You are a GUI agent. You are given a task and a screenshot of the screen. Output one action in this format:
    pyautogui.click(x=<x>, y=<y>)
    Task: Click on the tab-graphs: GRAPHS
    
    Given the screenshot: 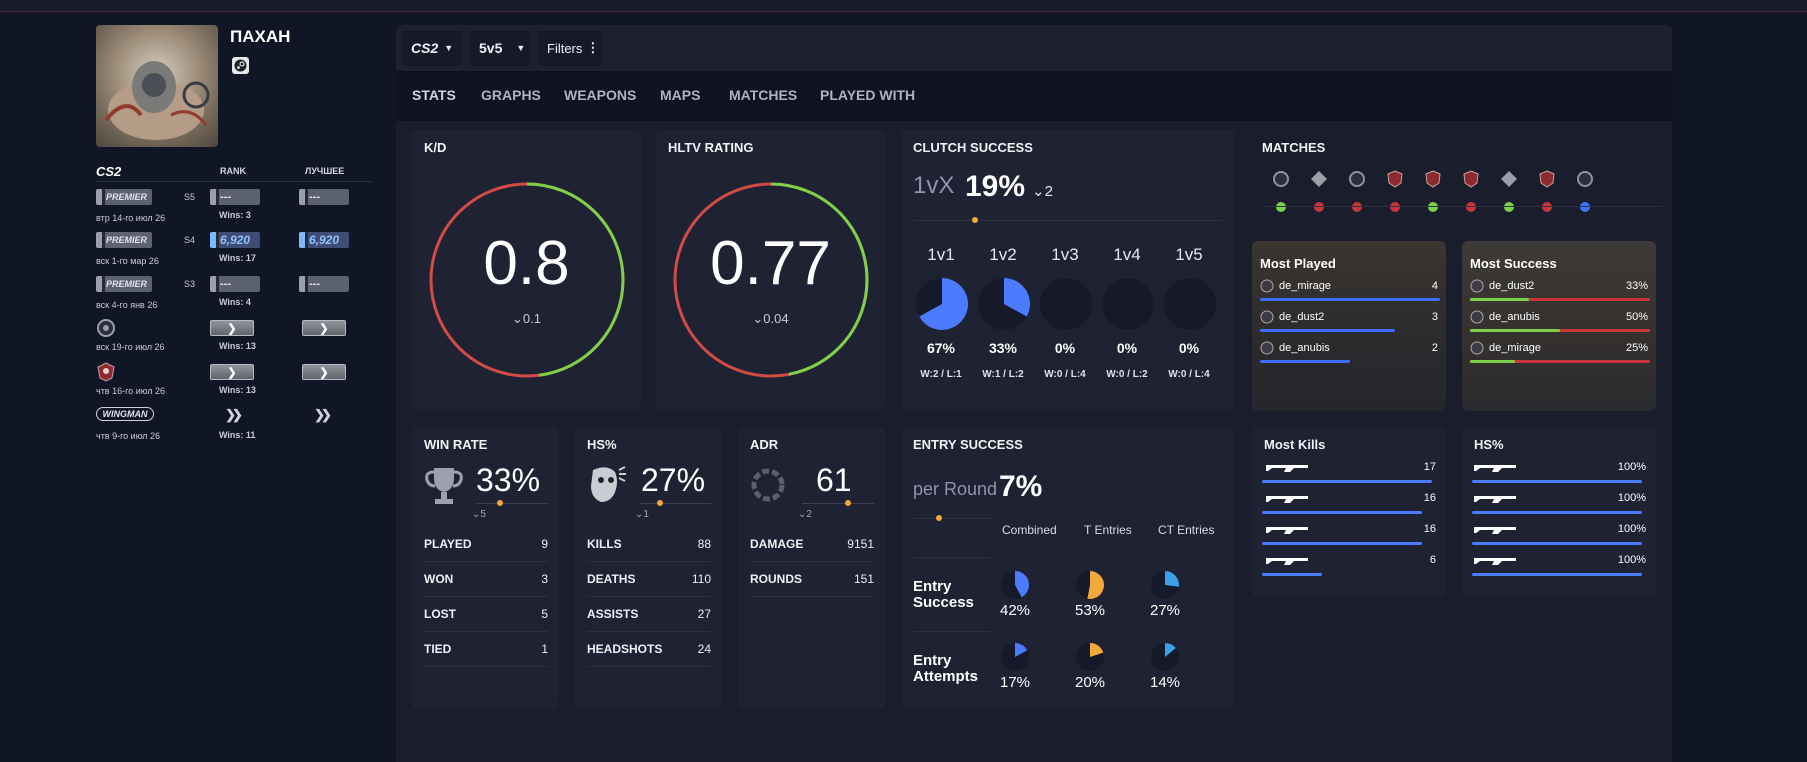 What is the action you would take?
    pyautogui.click(x=511, y=95)
    